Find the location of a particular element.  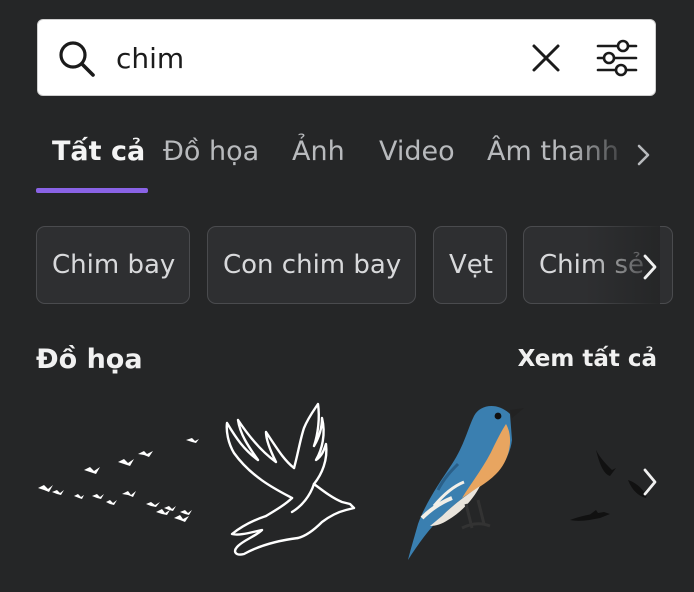

tab-photos: Ảnh is located at coordinates (318, 151).